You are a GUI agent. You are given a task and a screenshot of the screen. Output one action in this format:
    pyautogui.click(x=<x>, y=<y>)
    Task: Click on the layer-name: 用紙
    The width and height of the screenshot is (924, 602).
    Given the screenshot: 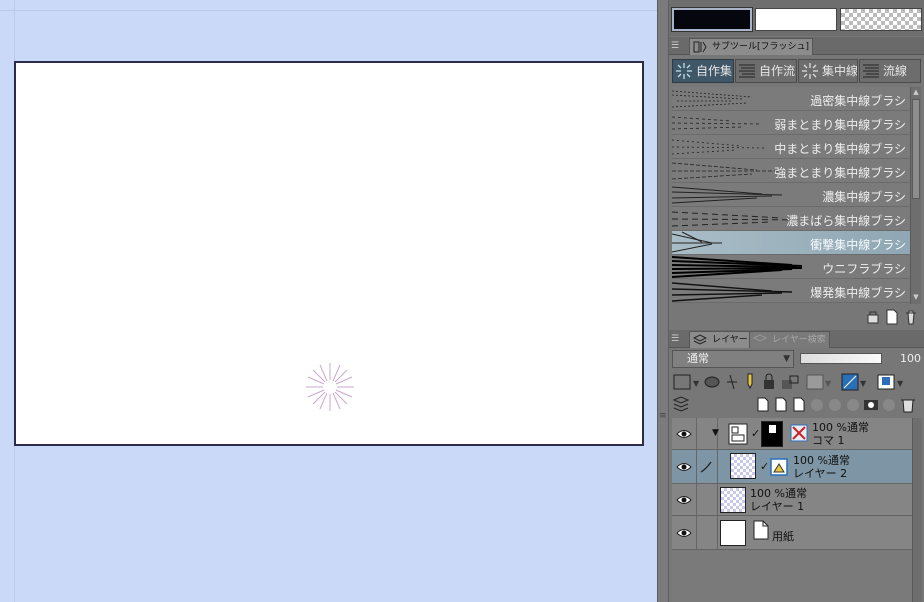 What is the action you would take?
    pyautogui.click(x=783, y=536)
    